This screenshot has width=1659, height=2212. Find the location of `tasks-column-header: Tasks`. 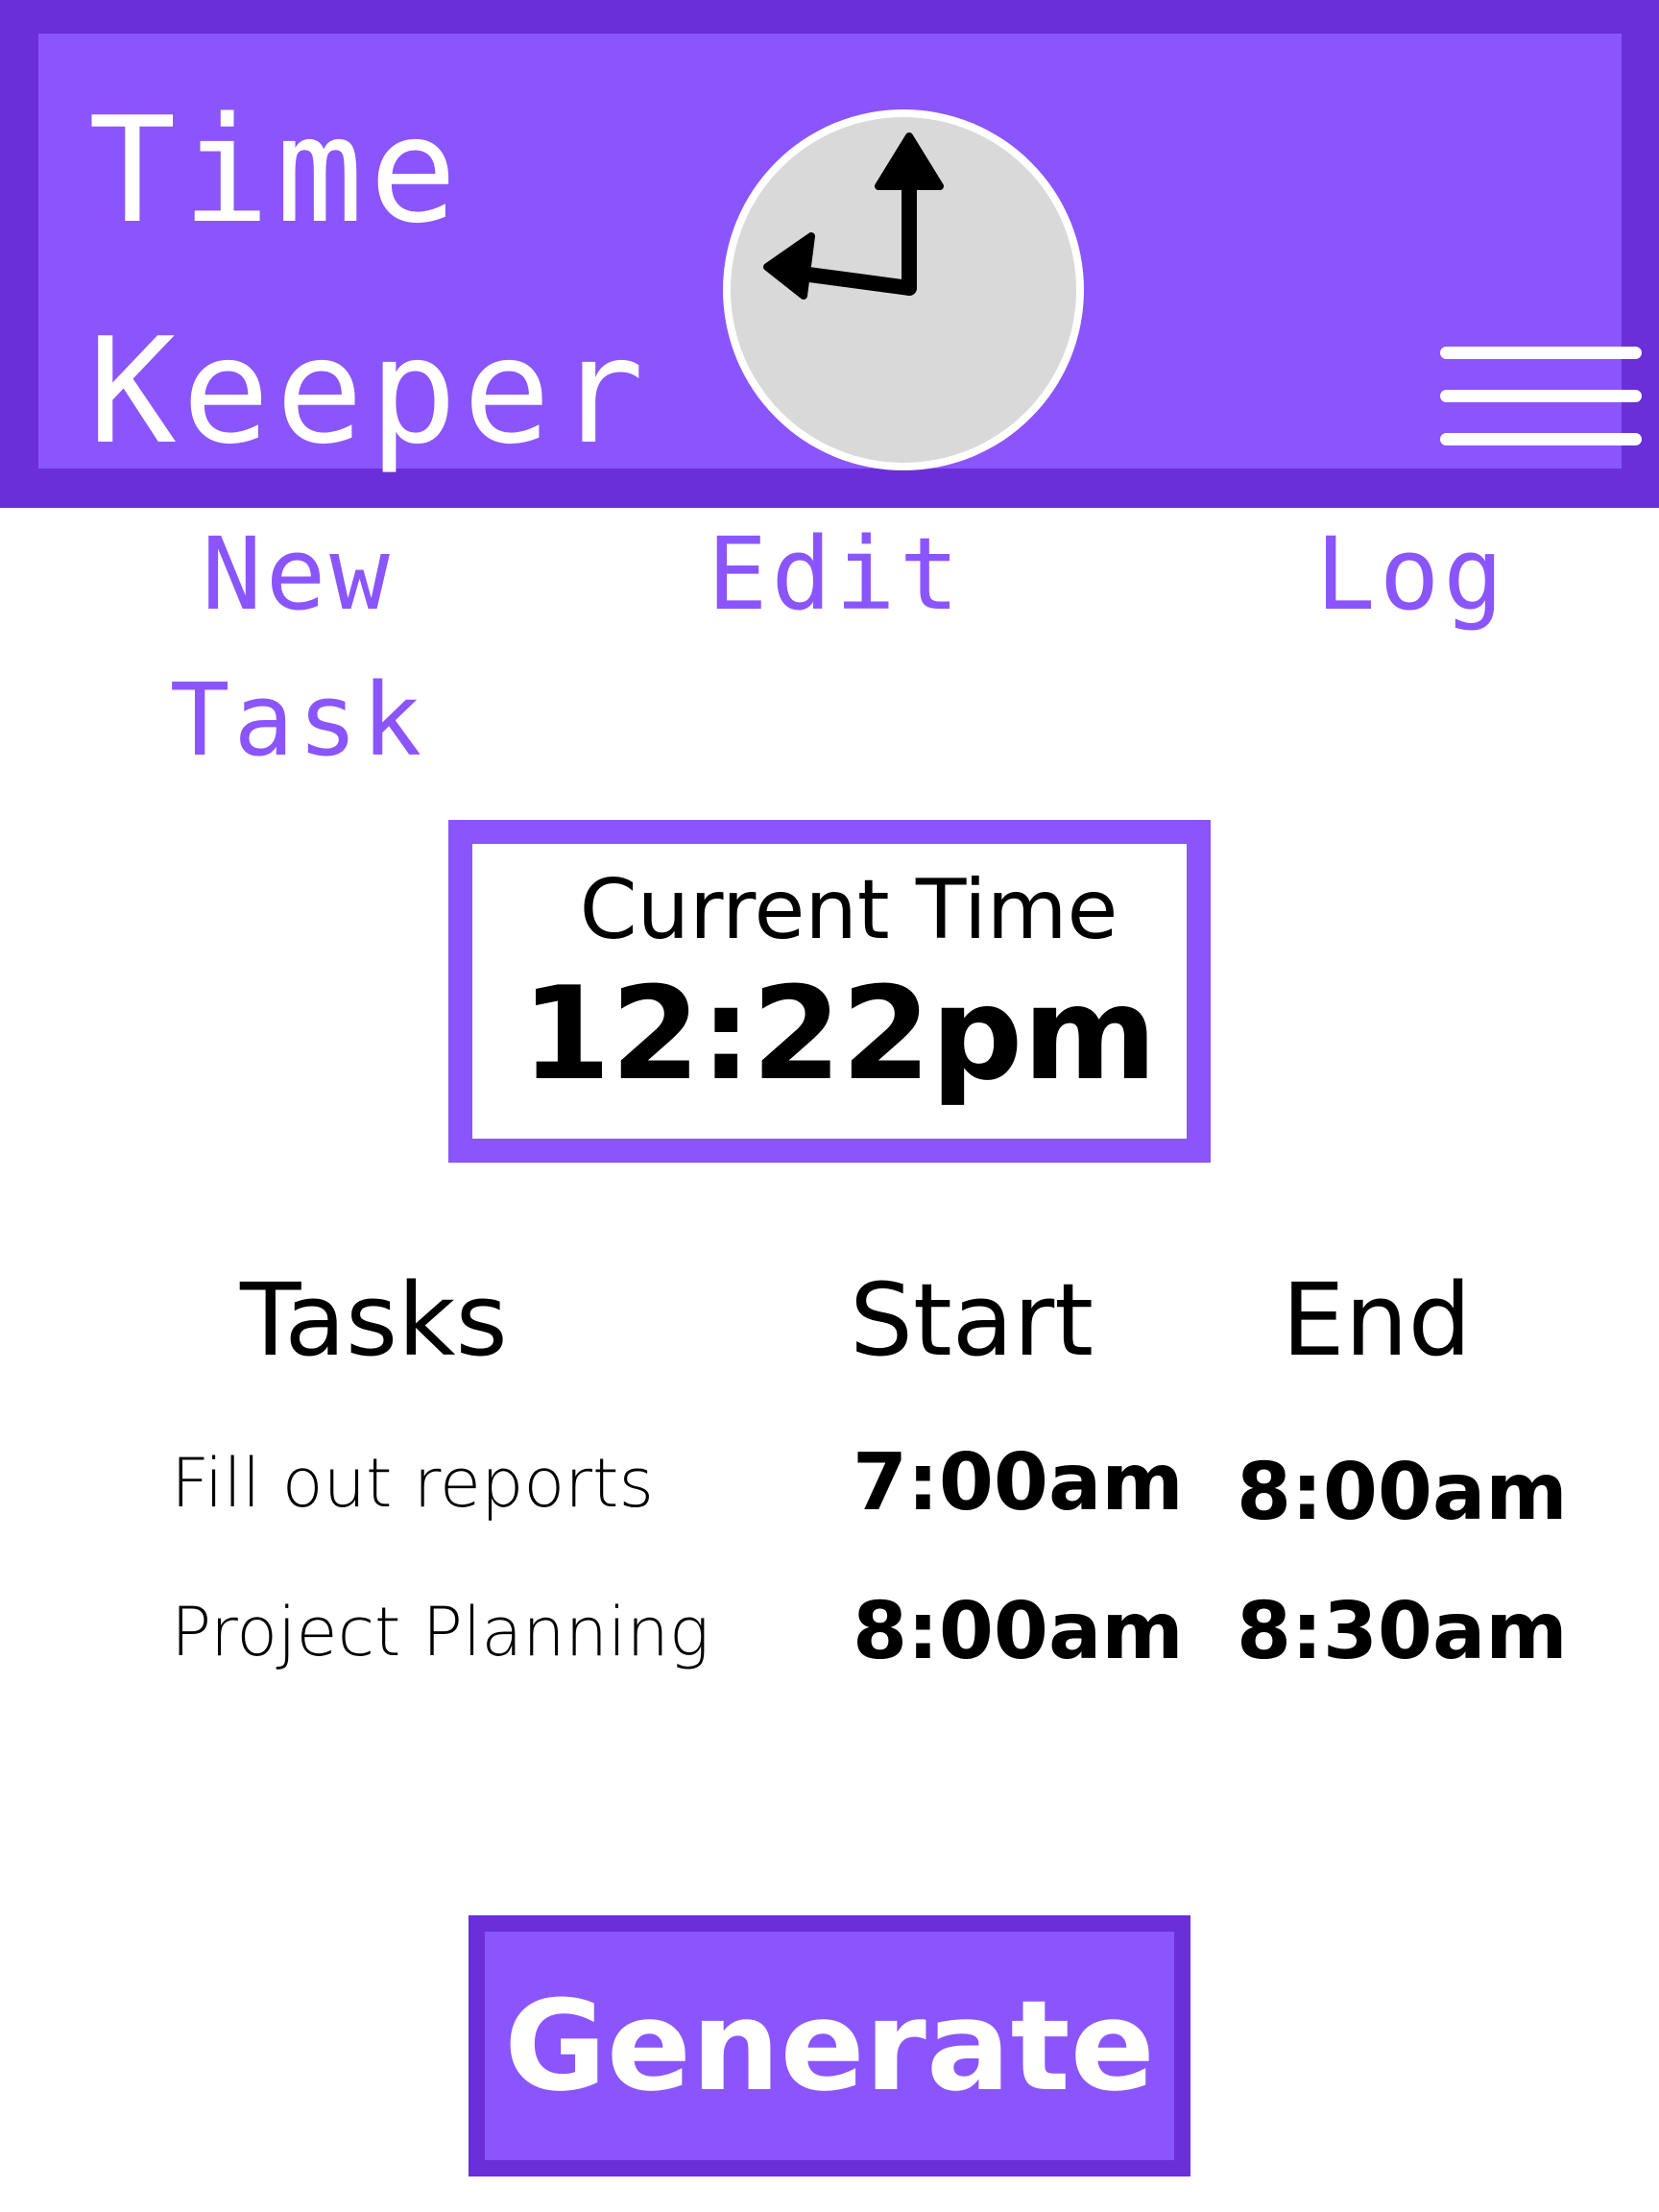

tasks-column-header: Tasks is located at coordinates (374, 1320).